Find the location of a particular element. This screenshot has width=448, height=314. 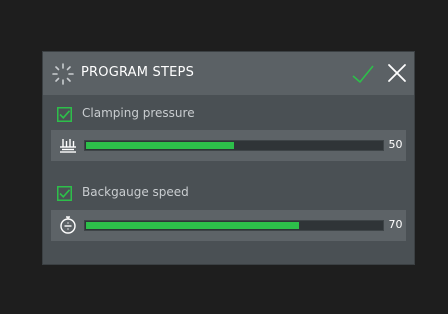

clamping-pressure-checkbox is located at coordinates (64, 114).